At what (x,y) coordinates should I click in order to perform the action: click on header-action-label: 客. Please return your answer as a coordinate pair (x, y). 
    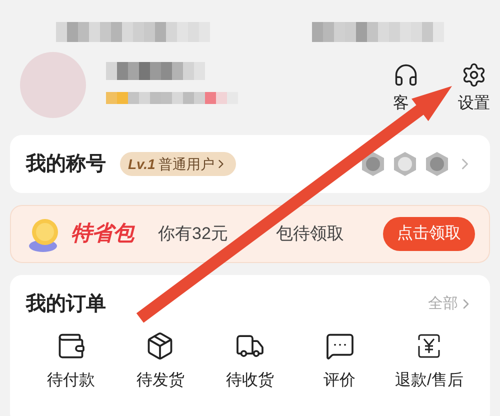
    Looking at the image, I should click on (401, 104).